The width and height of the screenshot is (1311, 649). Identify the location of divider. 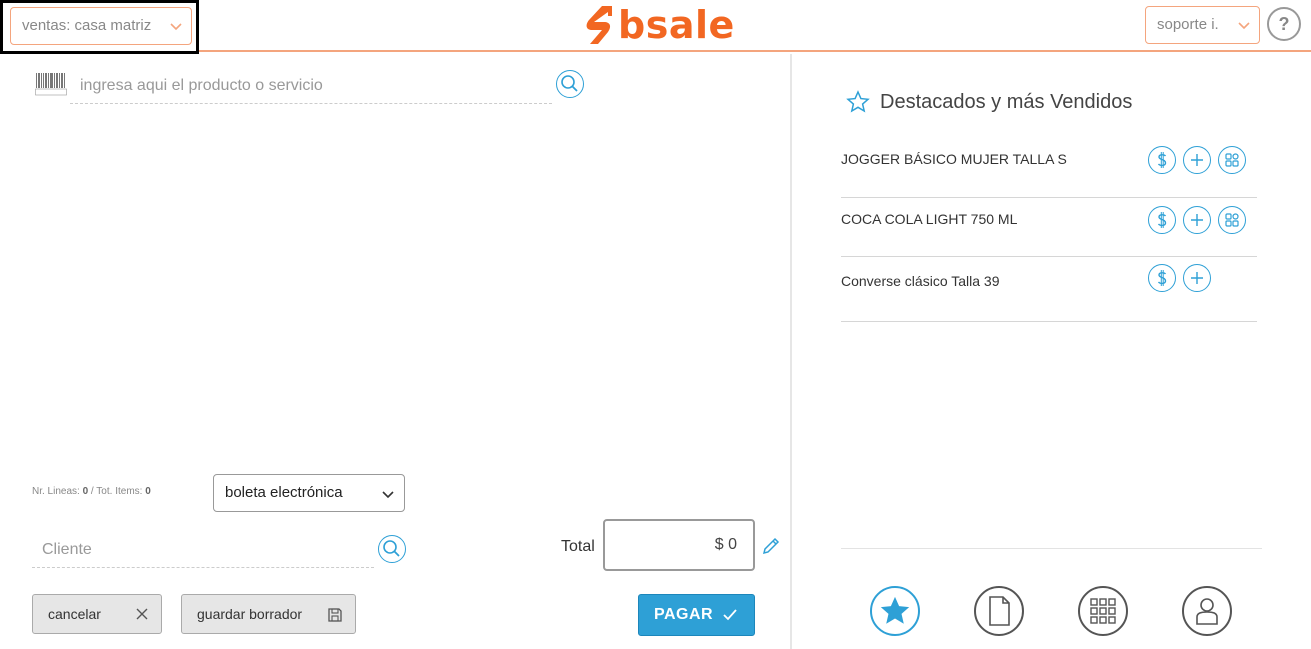
(1051, 548).